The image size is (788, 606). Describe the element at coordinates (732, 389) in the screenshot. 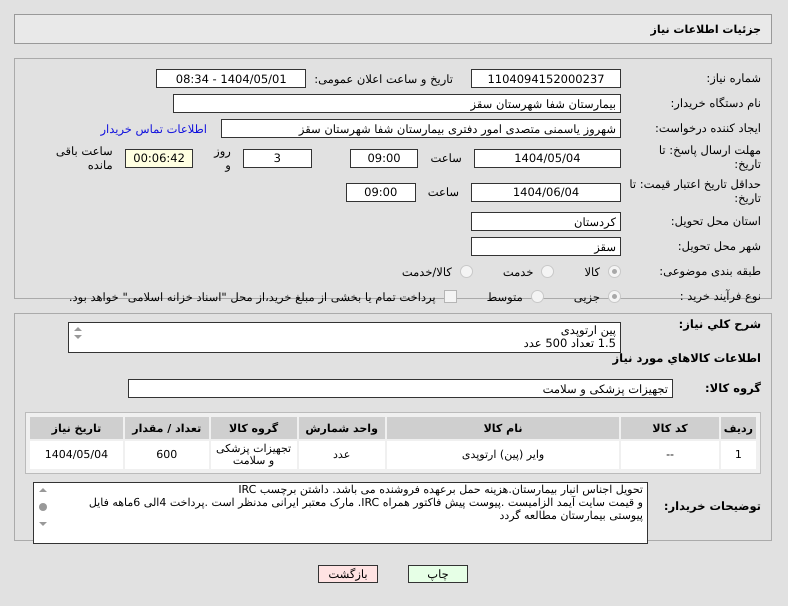

I see `field-label: گروه کالا:` at that location.